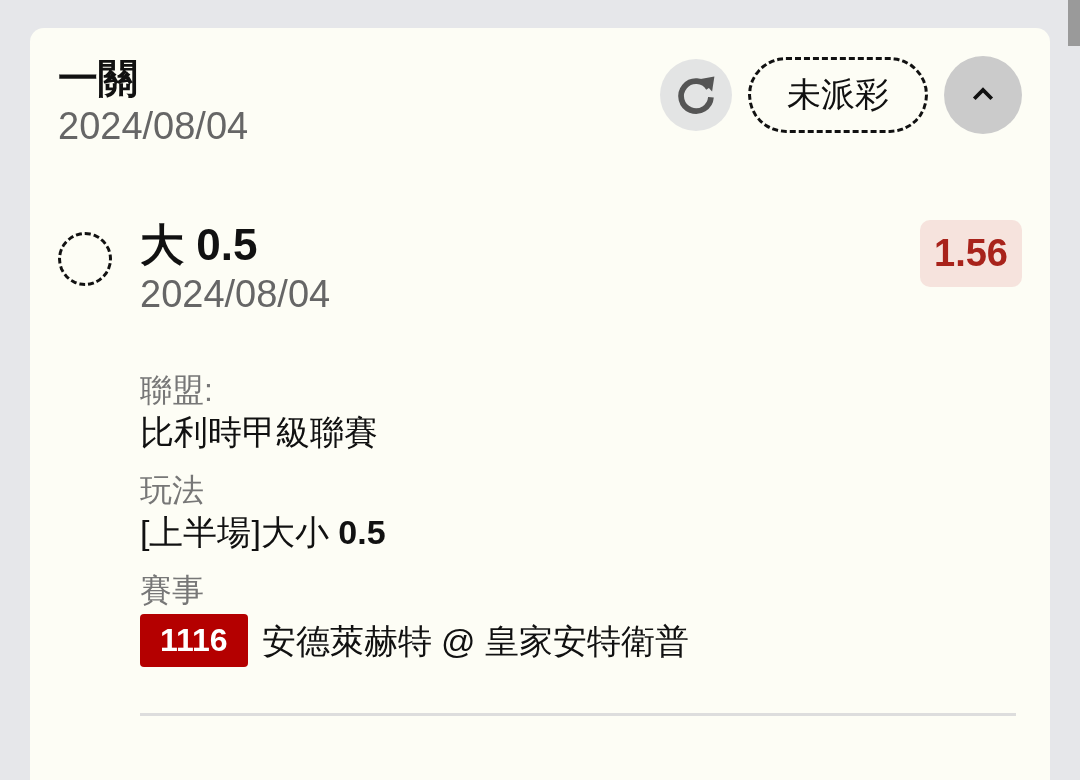  What do you see at coordinates (475, 641) in the screenshot?
I see `match-teams: 安德萊赫特 @ 皇家安特衛普` at bounding box center [475, 641].